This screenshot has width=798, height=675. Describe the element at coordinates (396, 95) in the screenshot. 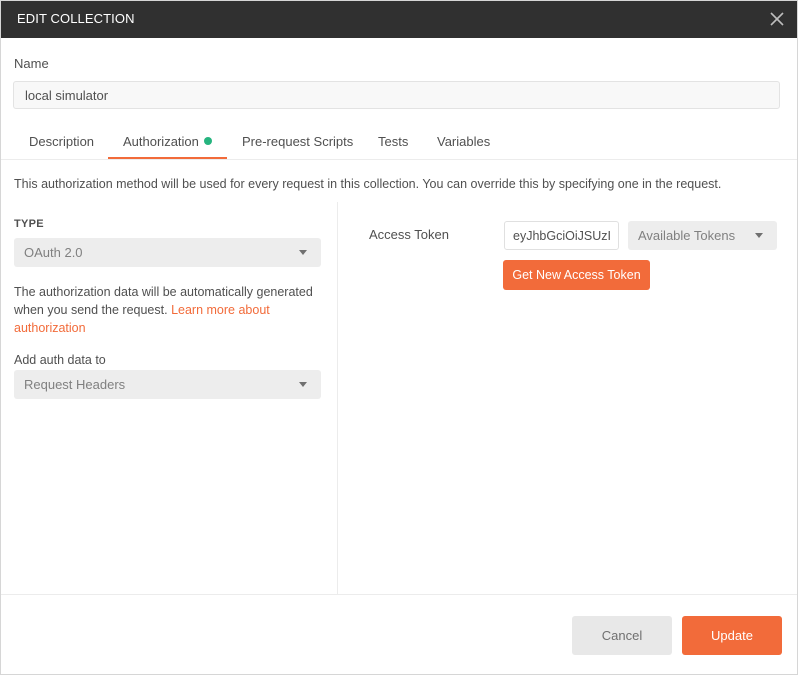

I see `collection-name-input` at that location.